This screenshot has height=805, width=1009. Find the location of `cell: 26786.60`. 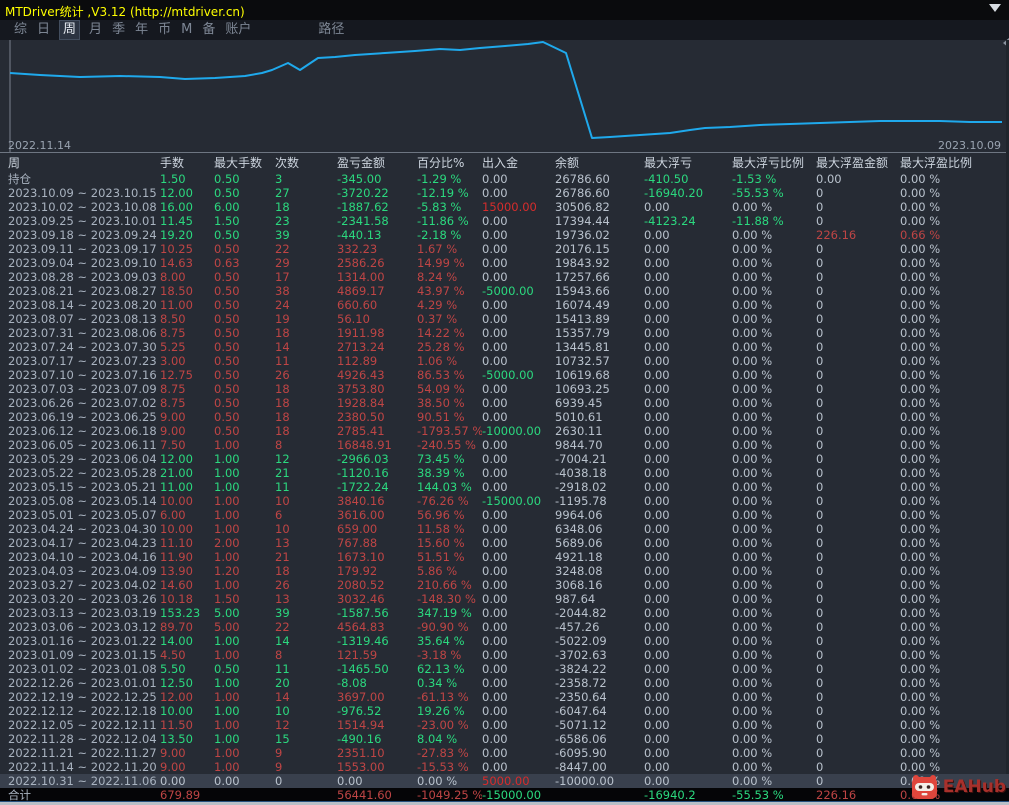

cell: 26786.60 is located at coordinates (582, 179).